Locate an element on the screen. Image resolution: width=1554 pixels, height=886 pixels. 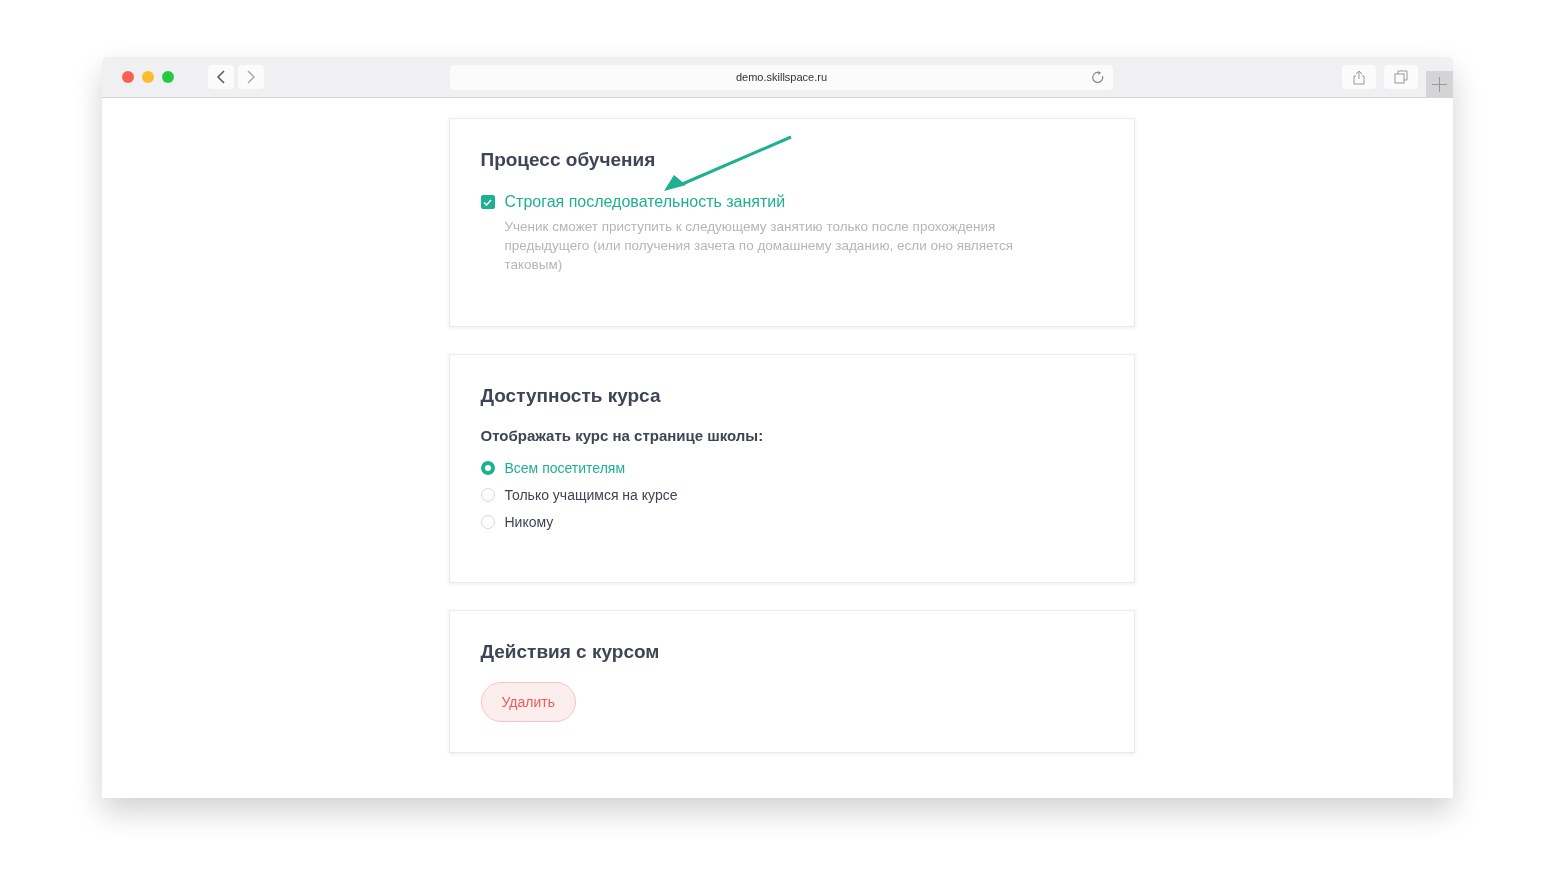
chevron-left-icon is located at coordinates (221, 77).